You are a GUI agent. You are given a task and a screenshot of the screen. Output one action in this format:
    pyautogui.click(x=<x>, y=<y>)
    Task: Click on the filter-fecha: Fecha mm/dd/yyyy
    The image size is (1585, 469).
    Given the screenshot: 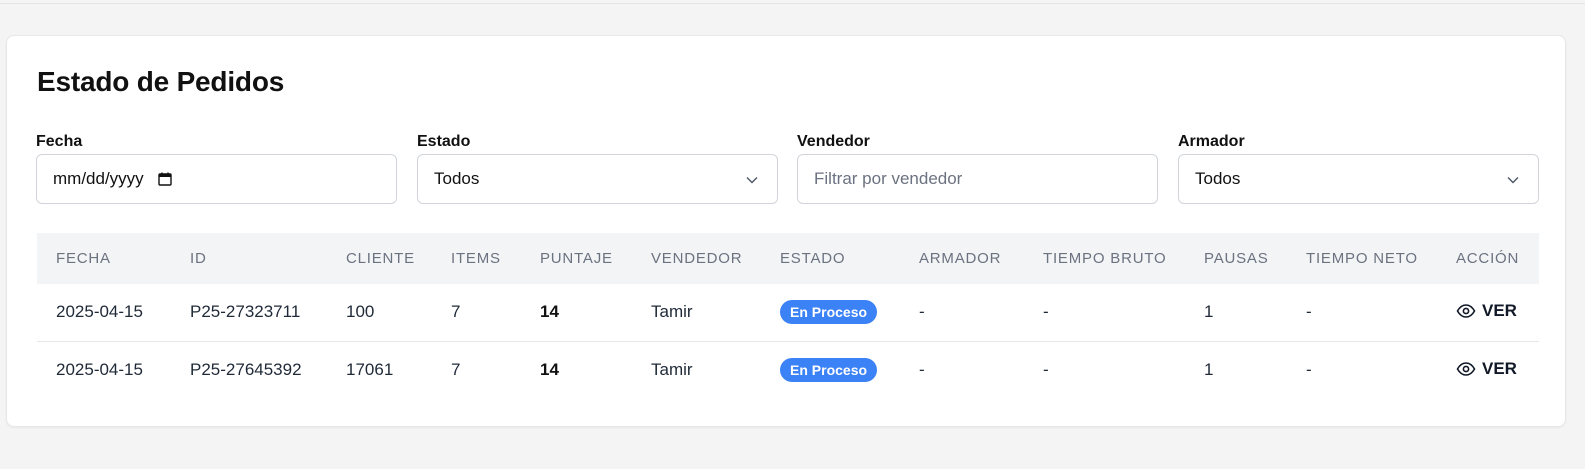 What is the action you would take?
    pyautogui.click(x=216, y=168)
    